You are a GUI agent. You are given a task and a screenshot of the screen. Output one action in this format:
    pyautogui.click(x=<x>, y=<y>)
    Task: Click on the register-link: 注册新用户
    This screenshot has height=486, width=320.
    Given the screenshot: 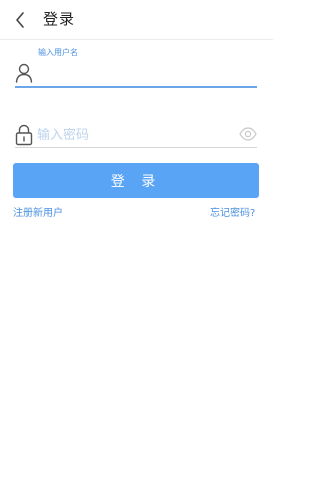 What is the action you would take?
    pyautogui.click(x=38, y=214)
    